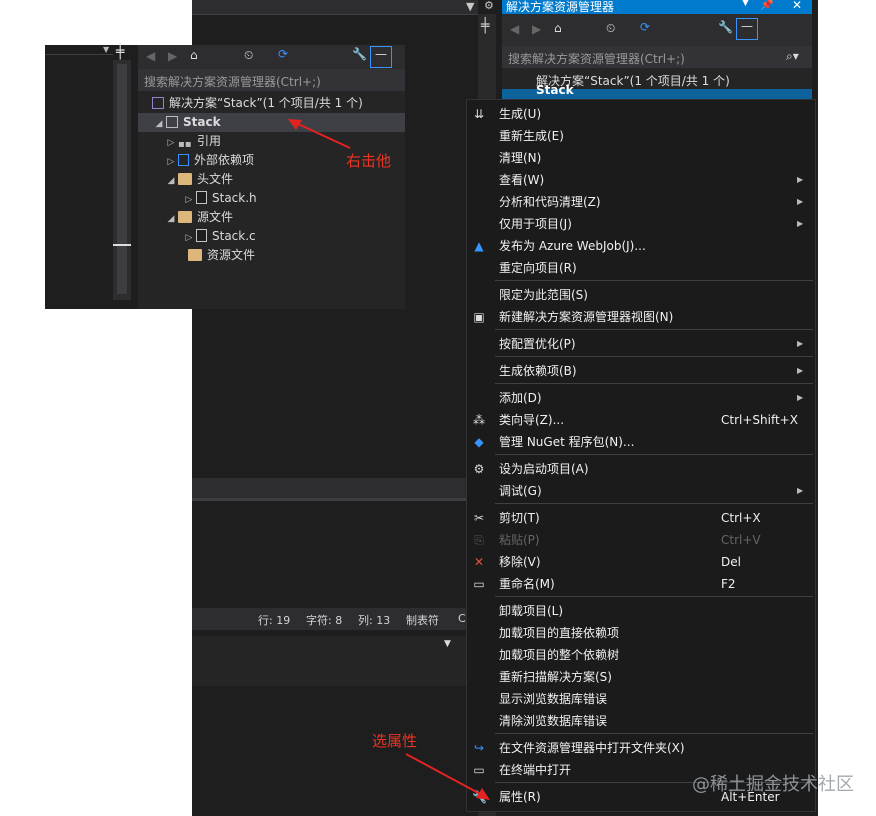 This screenshot has height=816, width=876. What do you see at coordinates (192, 141) in the screenshot?
I see `references-node: ▷ ▪▪ 引用` at bounding box center [192, 141].